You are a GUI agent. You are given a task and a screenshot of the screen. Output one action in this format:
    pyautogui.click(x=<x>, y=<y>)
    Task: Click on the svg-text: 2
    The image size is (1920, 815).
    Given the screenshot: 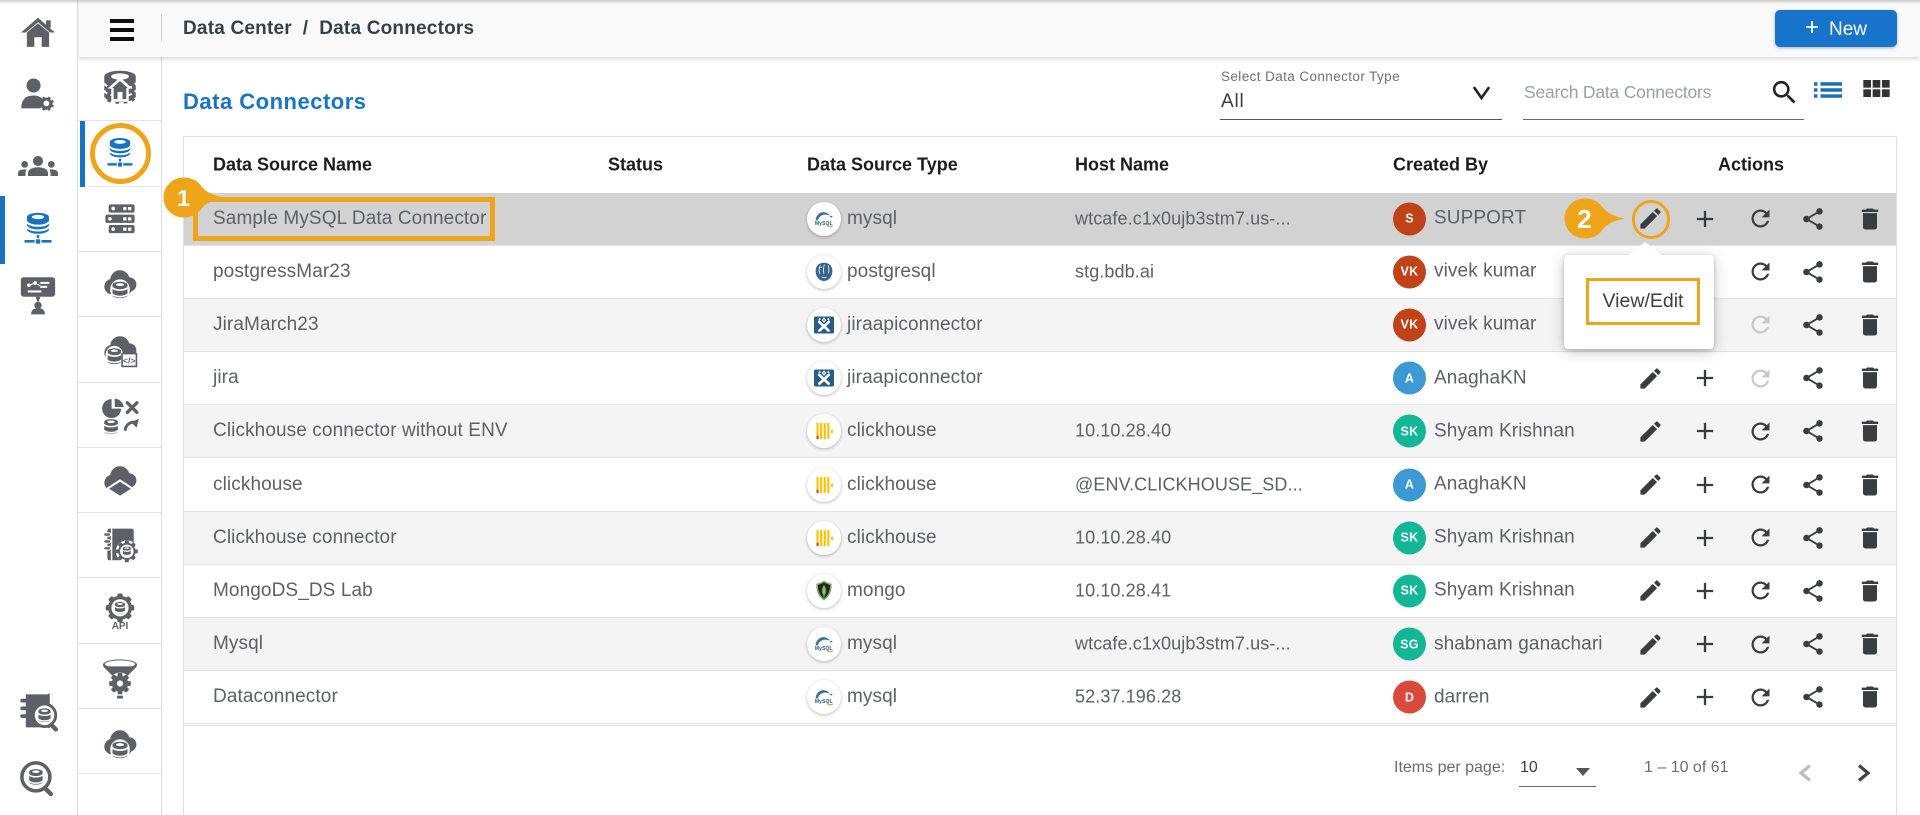 What is the action you would take?
    pyautogui.click(x=1584, y=219)
    